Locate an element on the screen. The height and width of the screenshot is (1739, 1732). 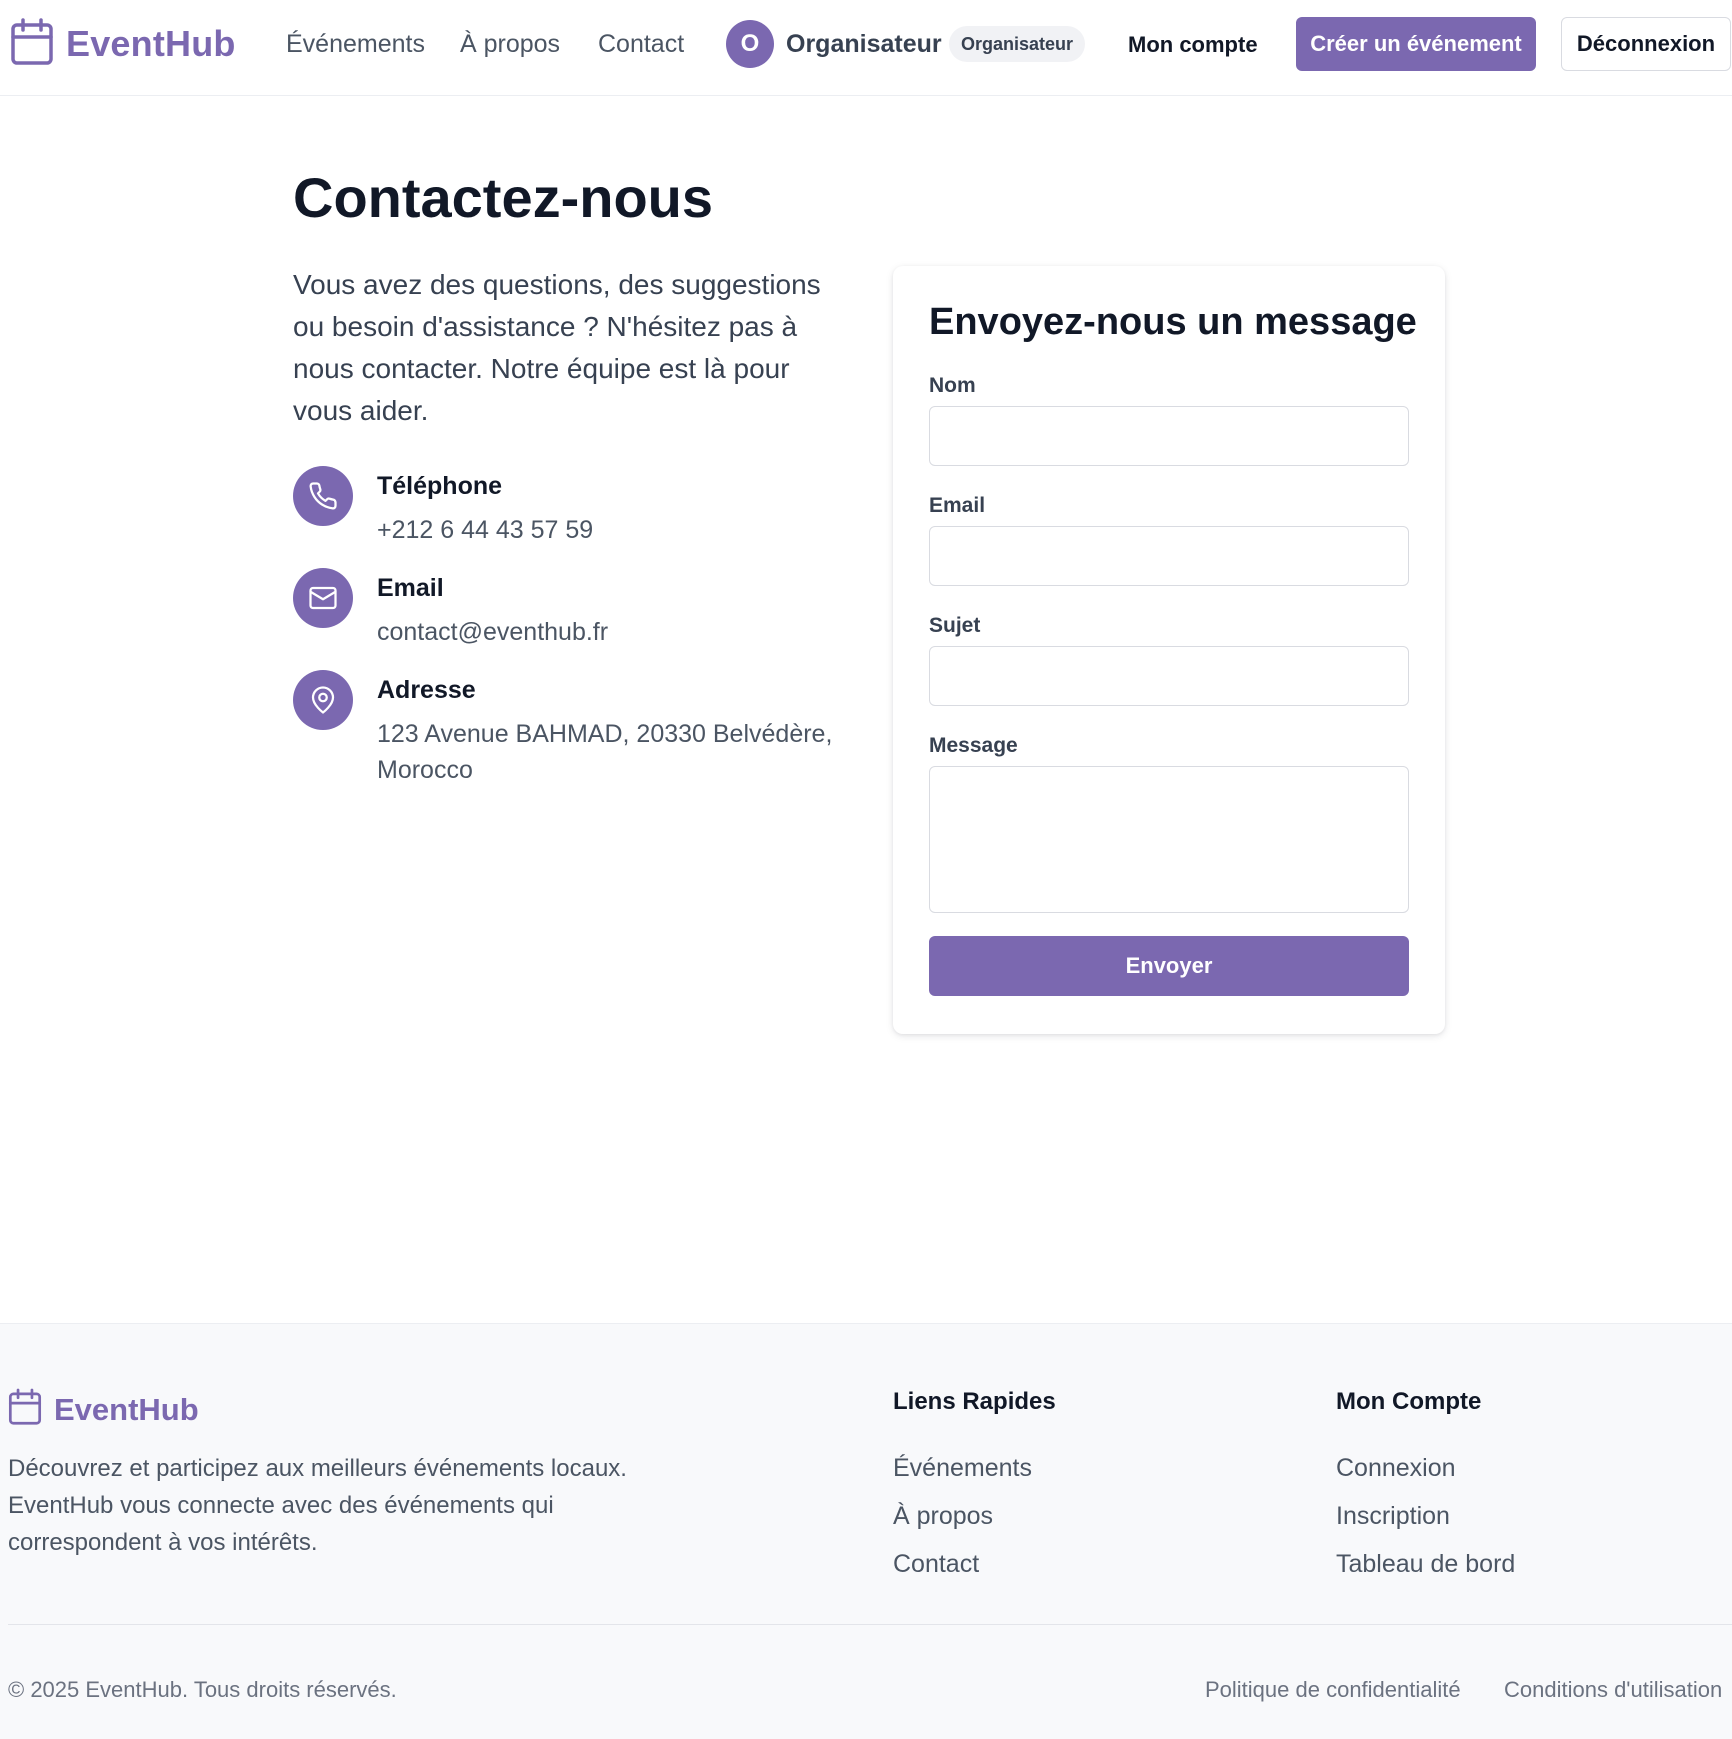
form-title: Envoyez-nous un message is located at coordinates (1173, 322).